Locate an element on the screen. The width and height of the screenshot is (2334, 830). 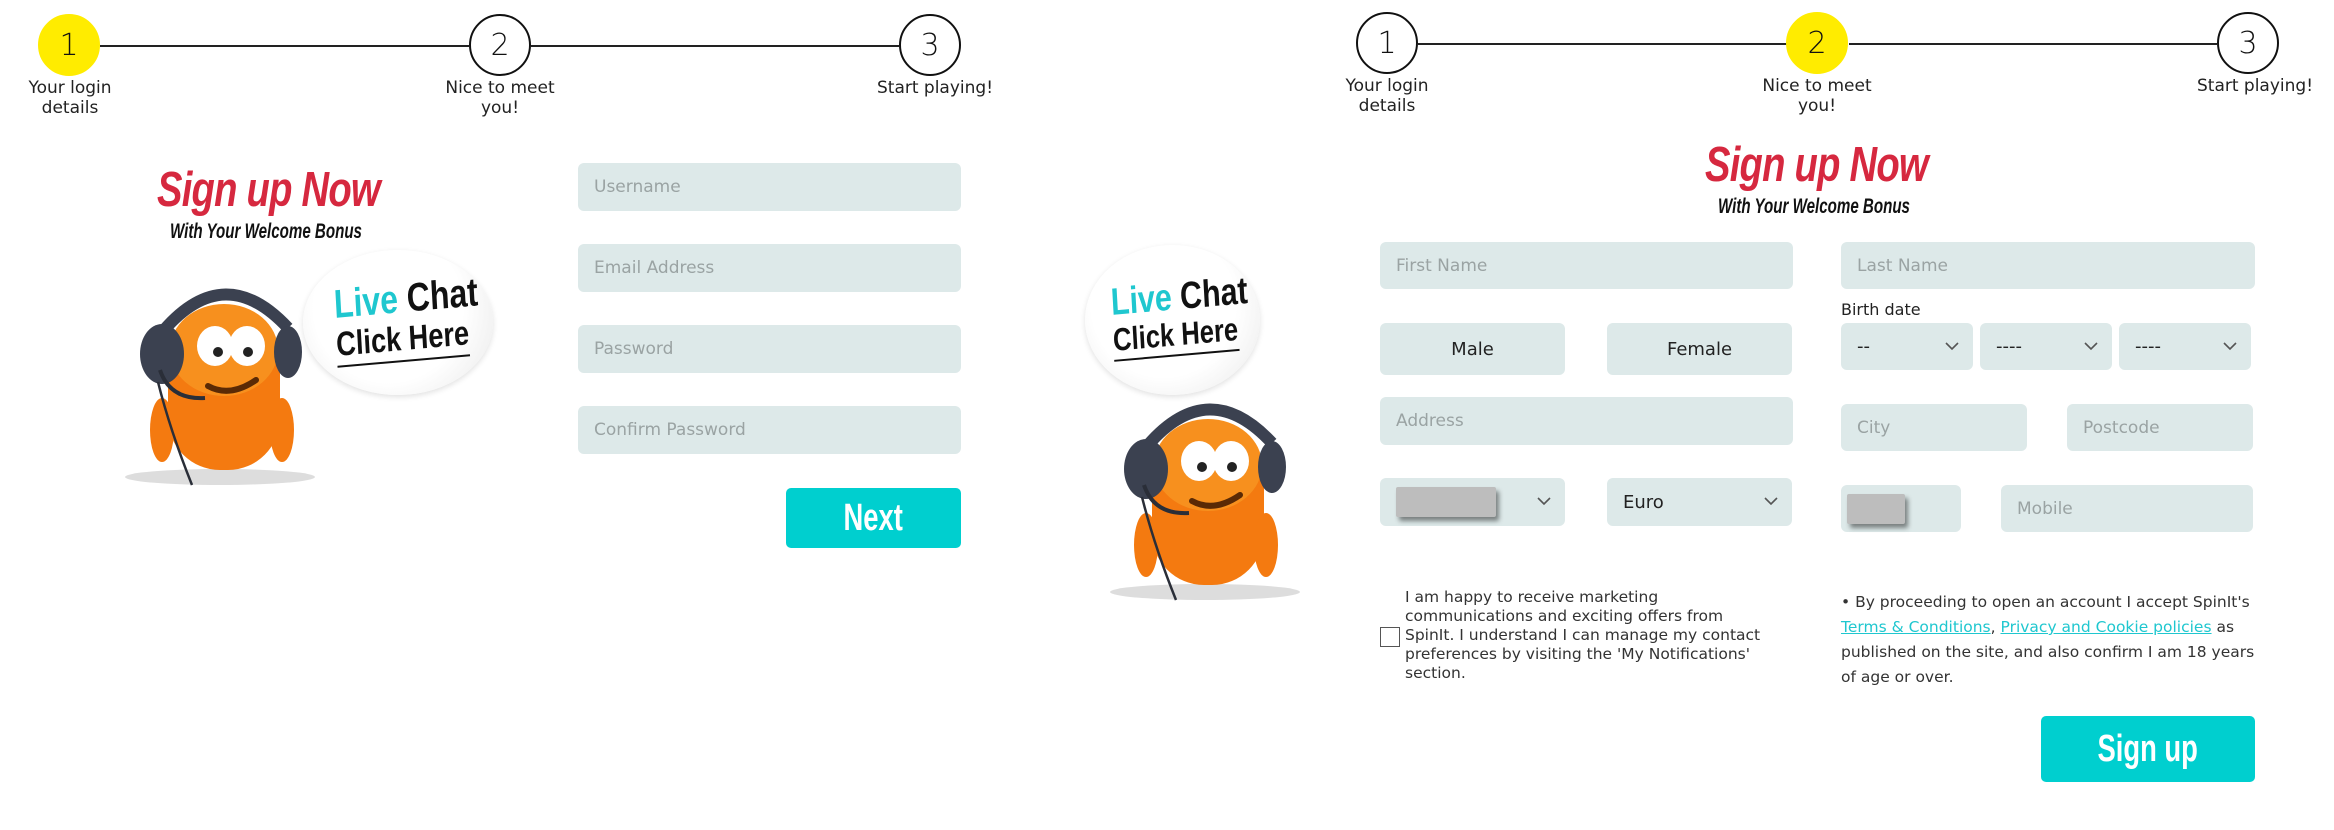
marketing-consent-checkbox is located at coordinates (1390, 637).